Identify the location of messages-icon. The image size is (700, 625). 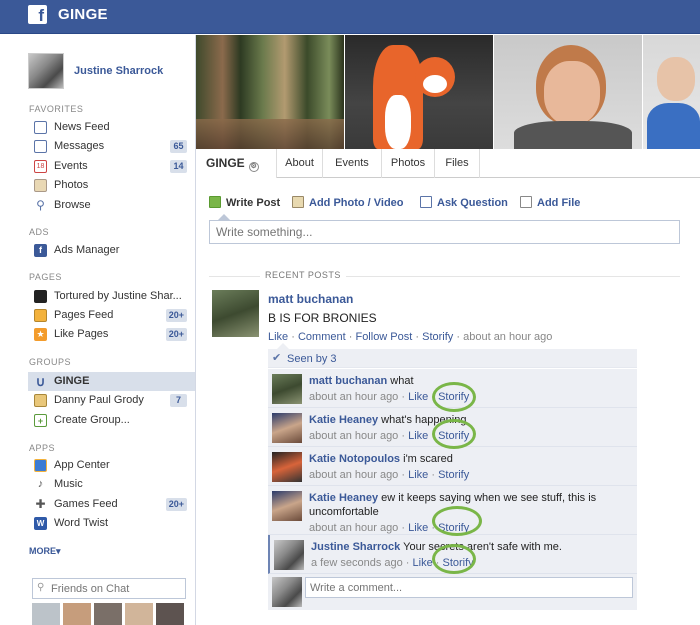
(40, 146).